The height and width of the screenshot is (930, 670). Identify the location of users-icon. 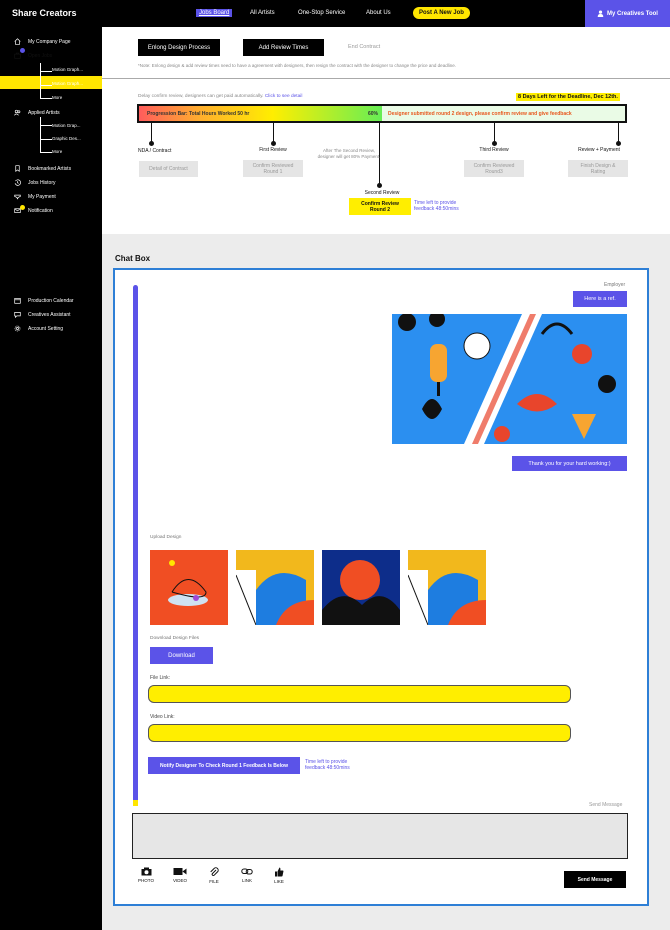
(17, 112).